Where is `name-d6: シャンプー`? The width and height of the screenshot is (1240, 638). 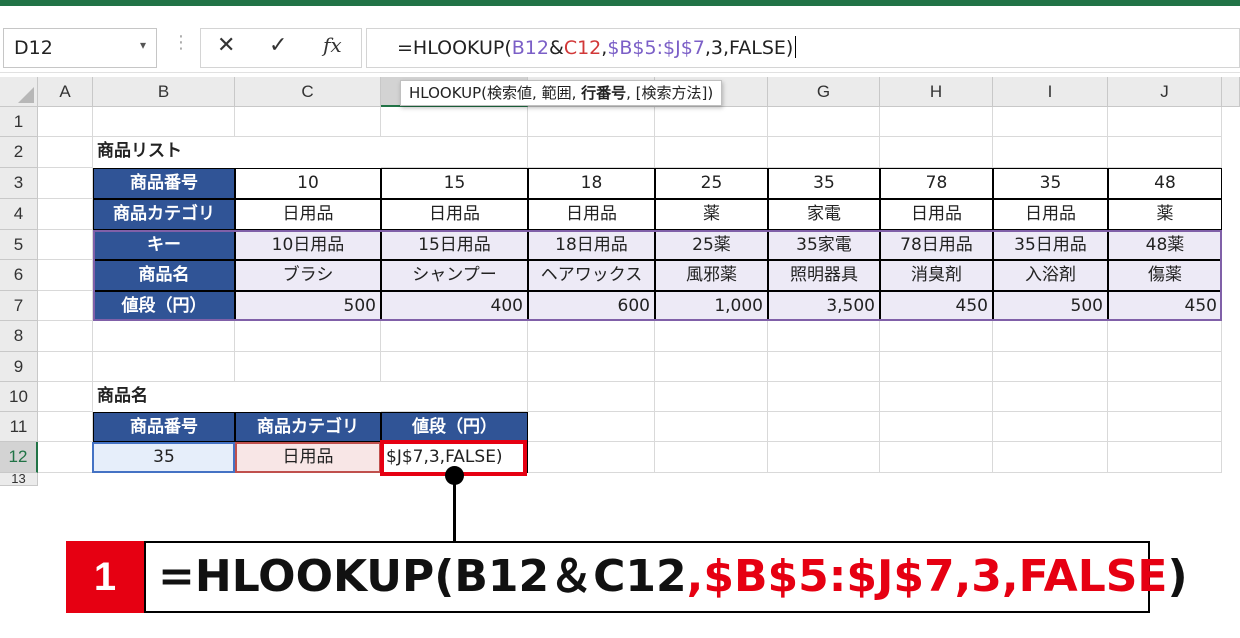
name-d6: シャンプー is located at coordinates (454, 275).